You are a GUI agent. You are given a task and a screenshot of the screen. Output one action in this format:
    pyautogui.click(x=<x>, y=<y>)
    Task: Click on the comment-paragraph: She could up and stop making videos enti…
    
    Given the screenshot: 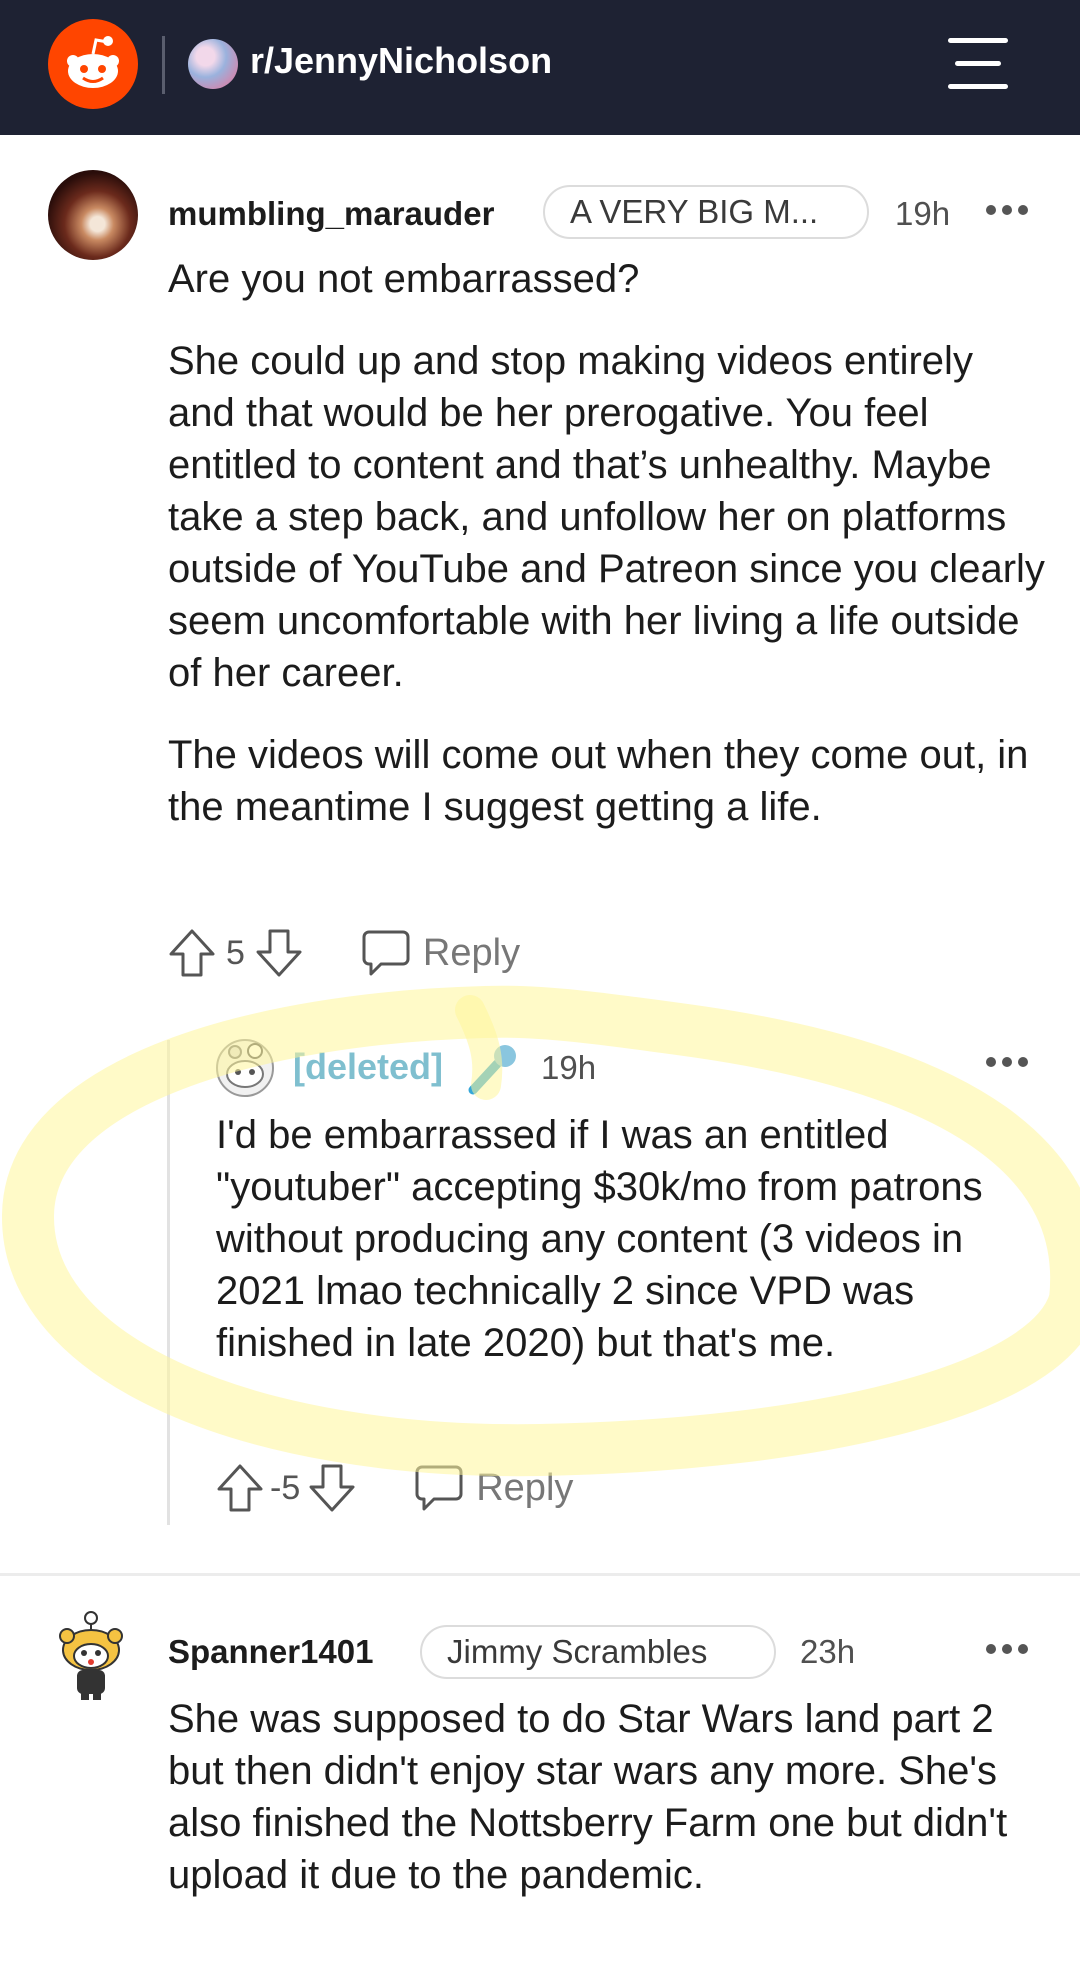 What is the action you would take?
    pyautogui.click(x=606, y=517)
    